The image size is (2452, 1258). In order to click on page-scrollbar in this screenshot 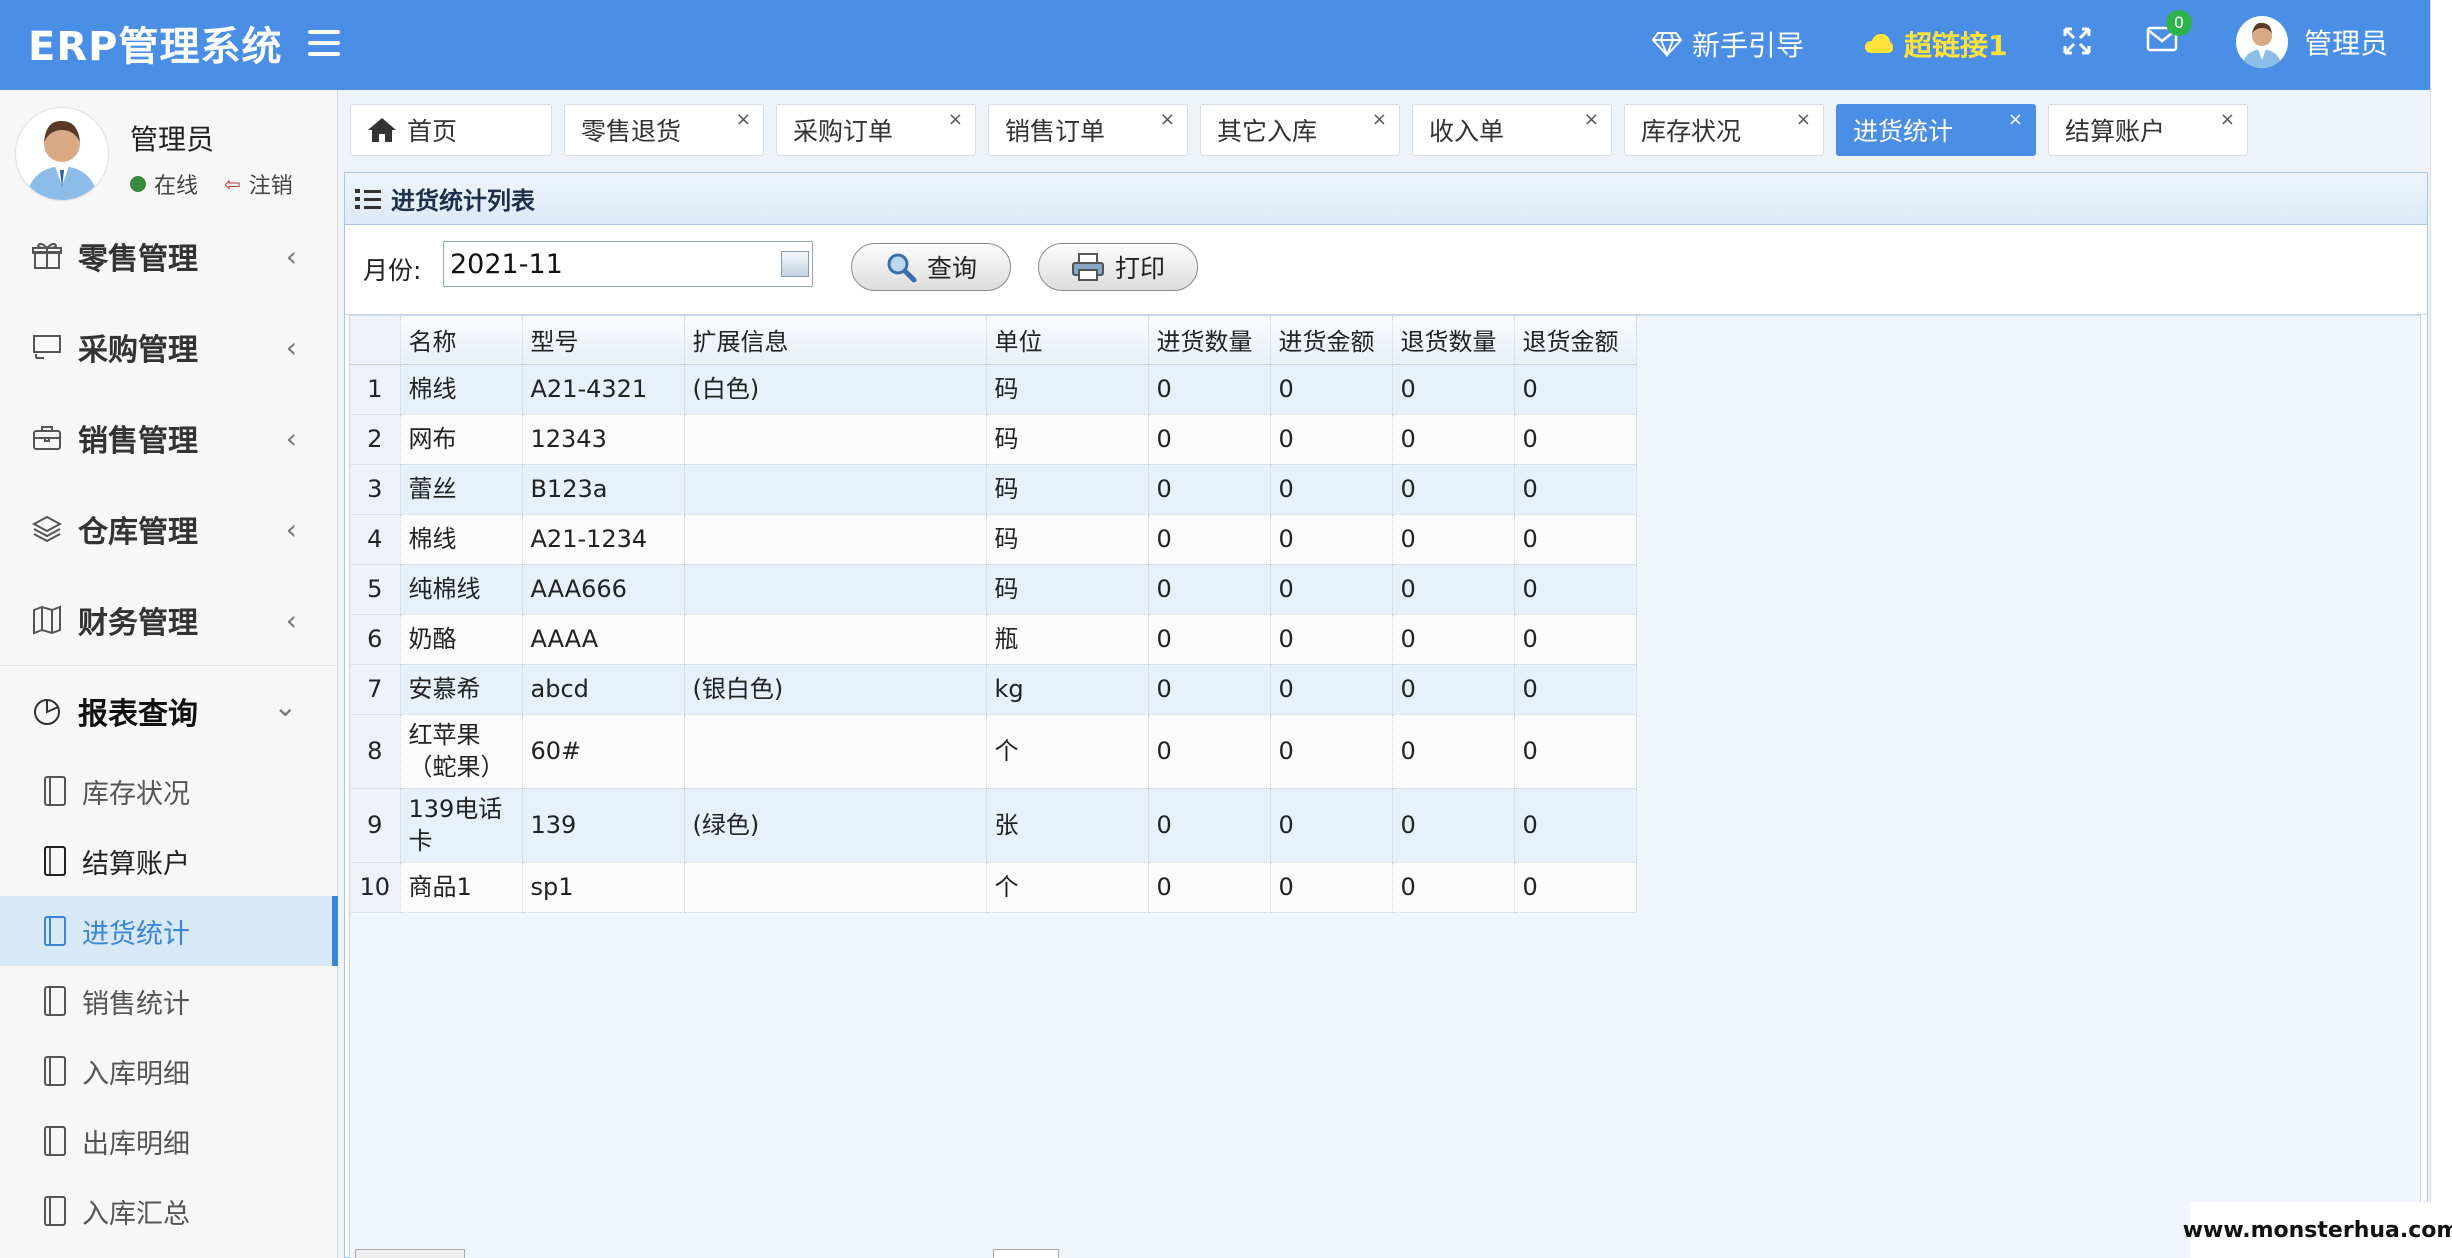, I will do `click(2441, 629)`.